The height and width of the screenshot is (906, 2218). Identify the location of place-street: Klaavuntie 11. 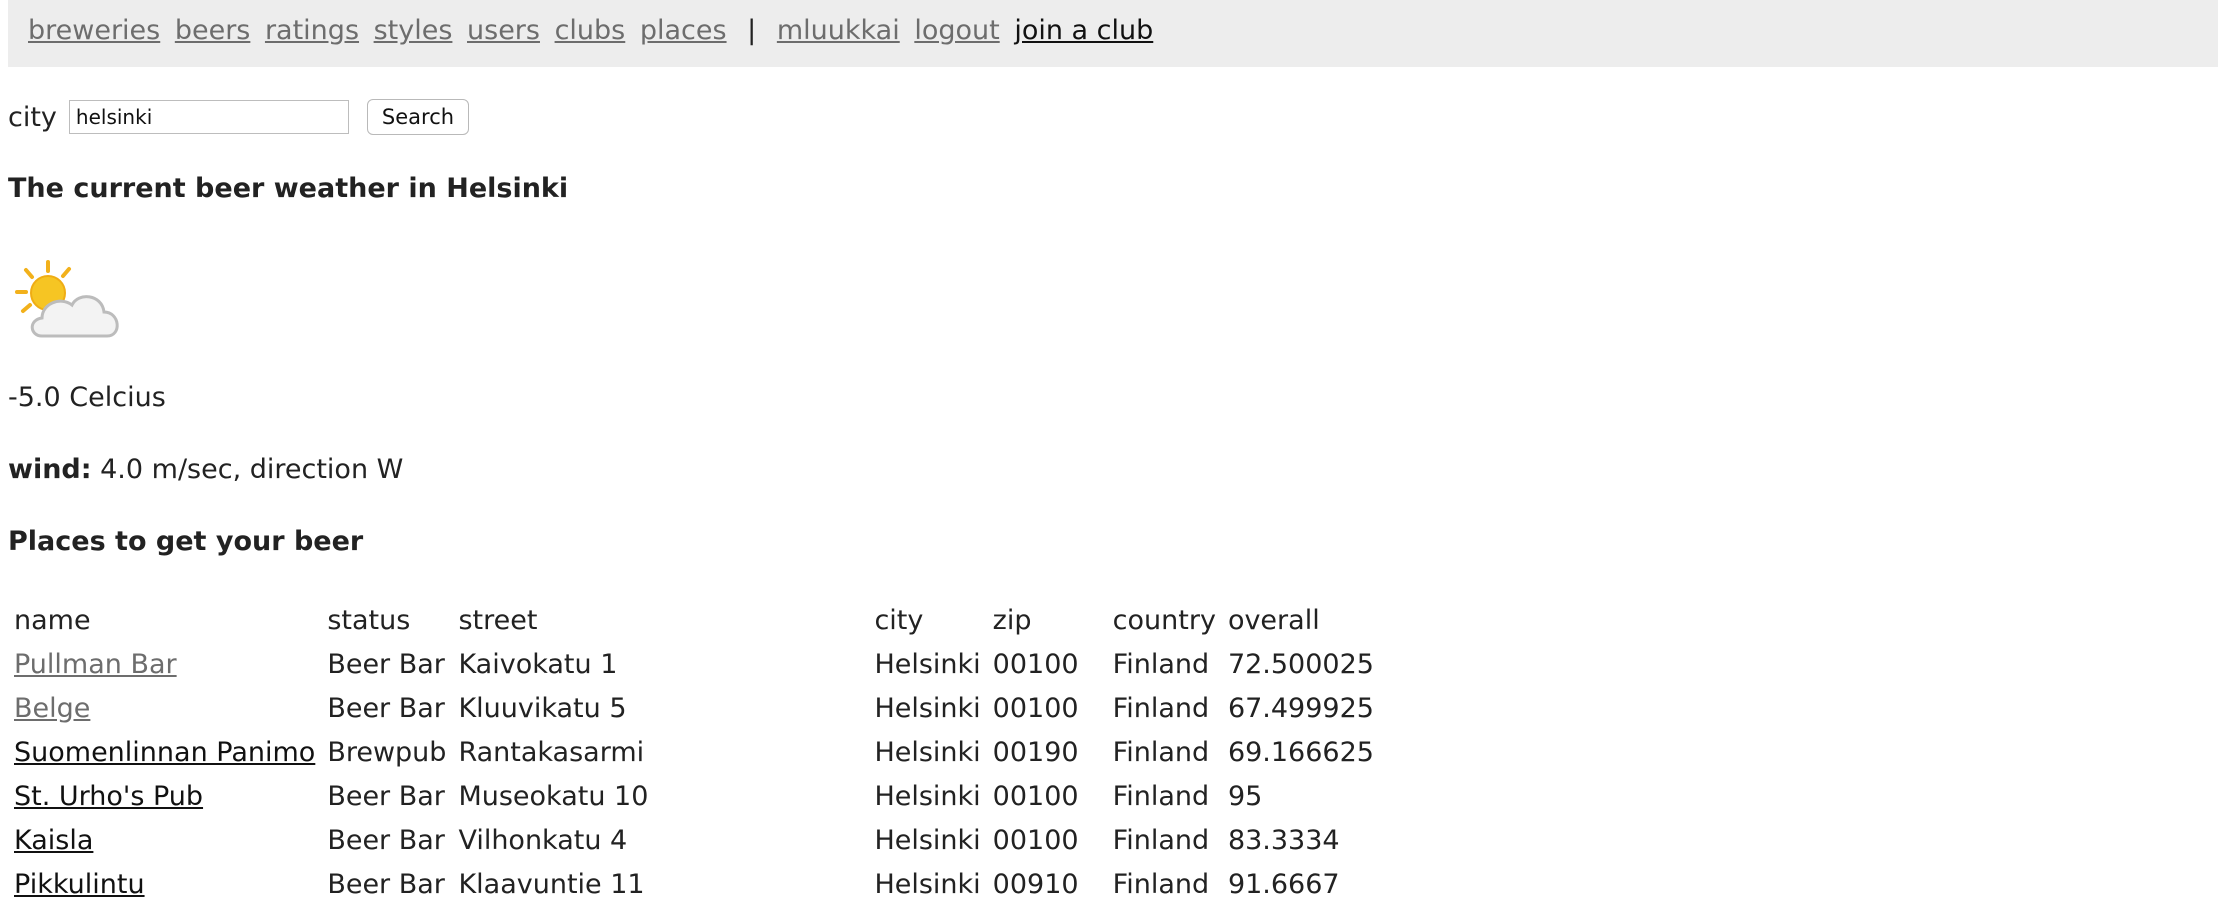
(551, 884).